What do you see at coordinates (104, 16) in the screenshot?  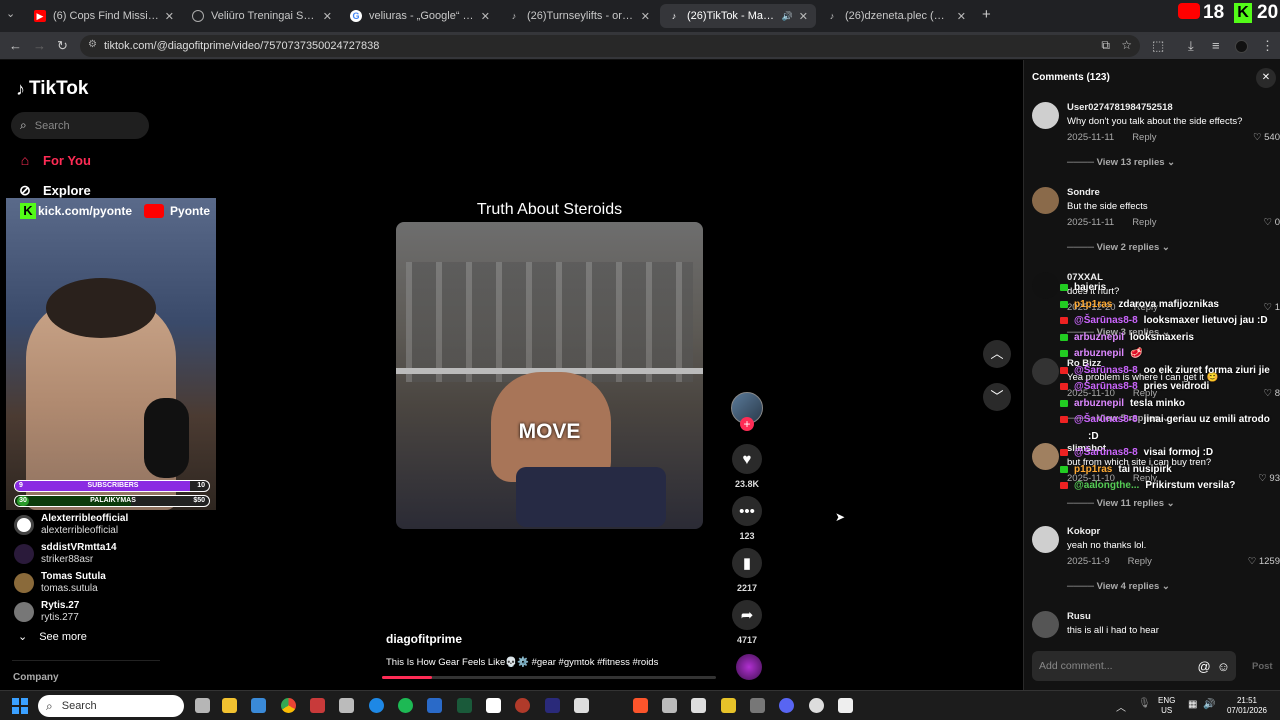 I see `browser-tab: ▶ (6) Cops Find Missing Teen's Bo ✕` at bounding box center [104, 16].